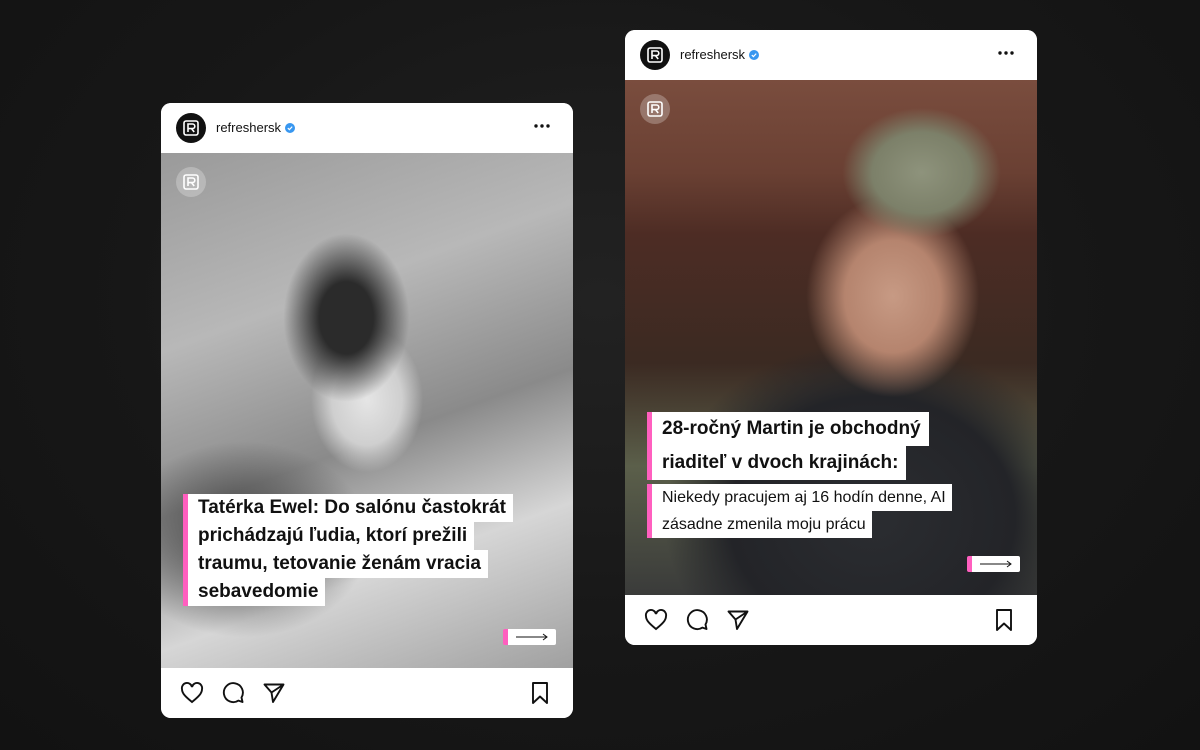 The image size is (1200, 750). I want to click on caption-subtitle-line: Niekedy pracujem aj 16 hodín denne, AI, so click(802, 497).